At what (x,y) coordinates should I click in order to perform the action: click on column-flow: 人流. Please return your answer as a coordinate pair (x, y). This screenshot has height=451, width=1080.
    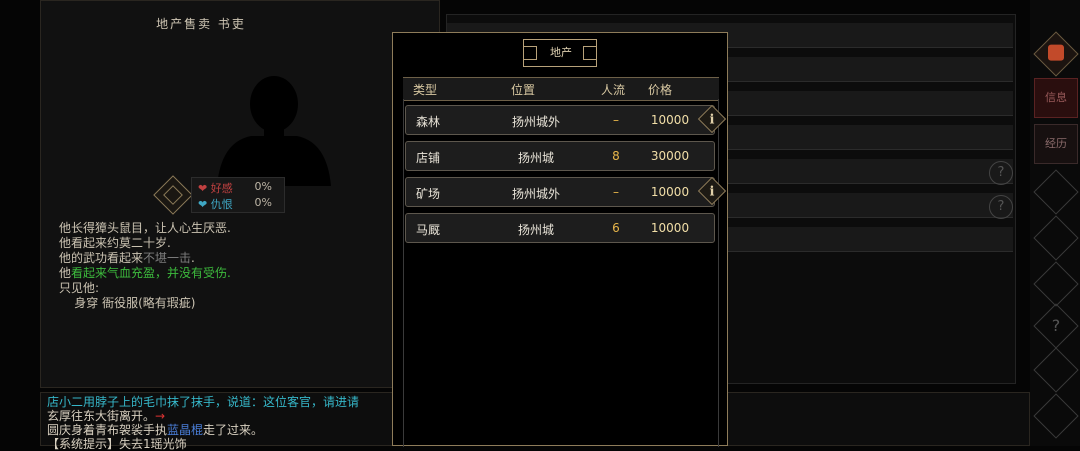
    Looking at the image, I should click on (612, 90).